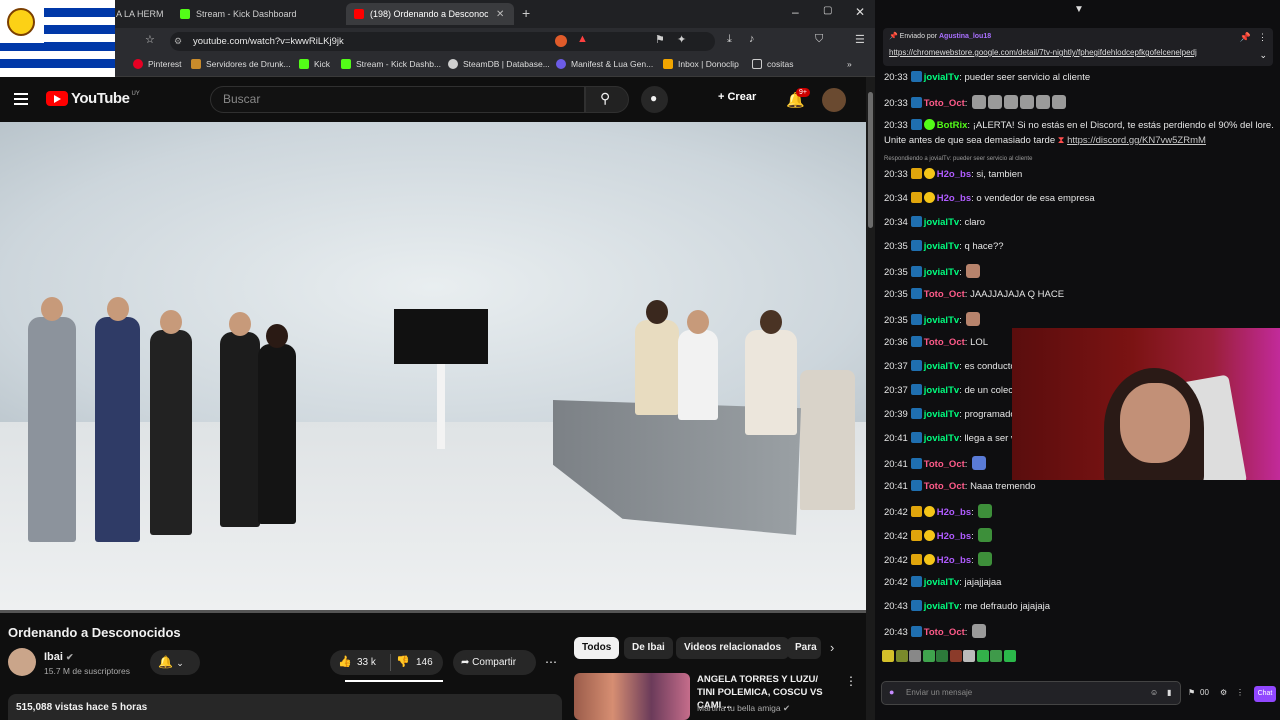 The image size is (1280, 720). Describe the element at coordinates (1265, 694) in the screenshot. I see `chat-send-button: Chat` at that location.